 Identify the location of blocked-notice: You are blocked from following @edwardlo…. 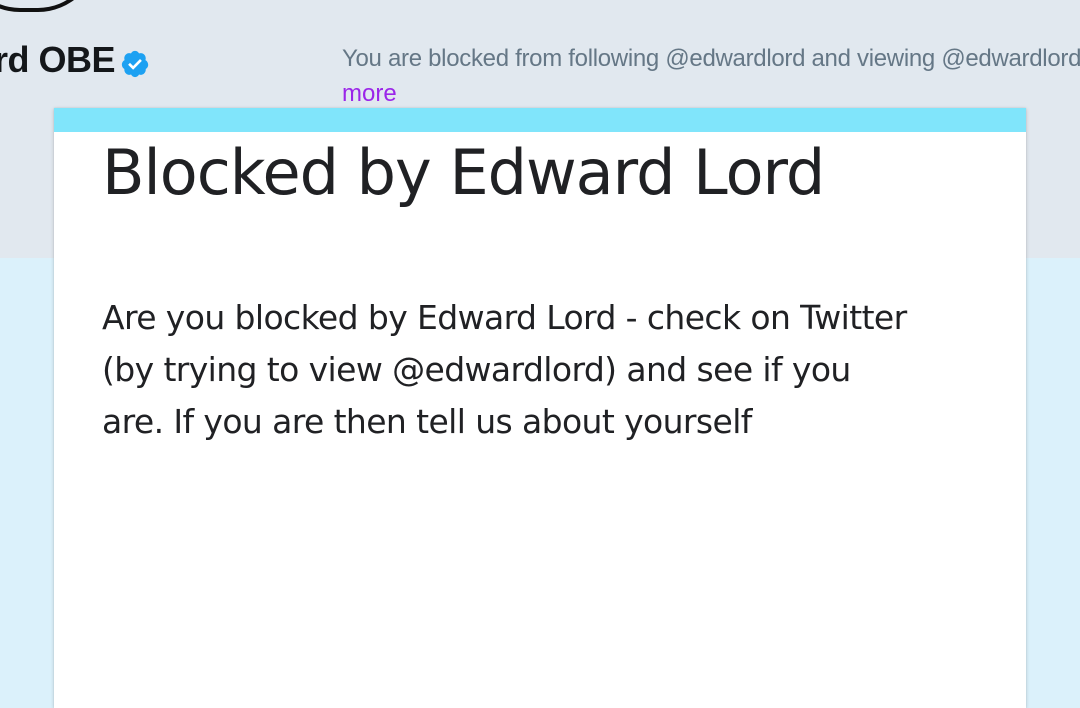
(711, 58).